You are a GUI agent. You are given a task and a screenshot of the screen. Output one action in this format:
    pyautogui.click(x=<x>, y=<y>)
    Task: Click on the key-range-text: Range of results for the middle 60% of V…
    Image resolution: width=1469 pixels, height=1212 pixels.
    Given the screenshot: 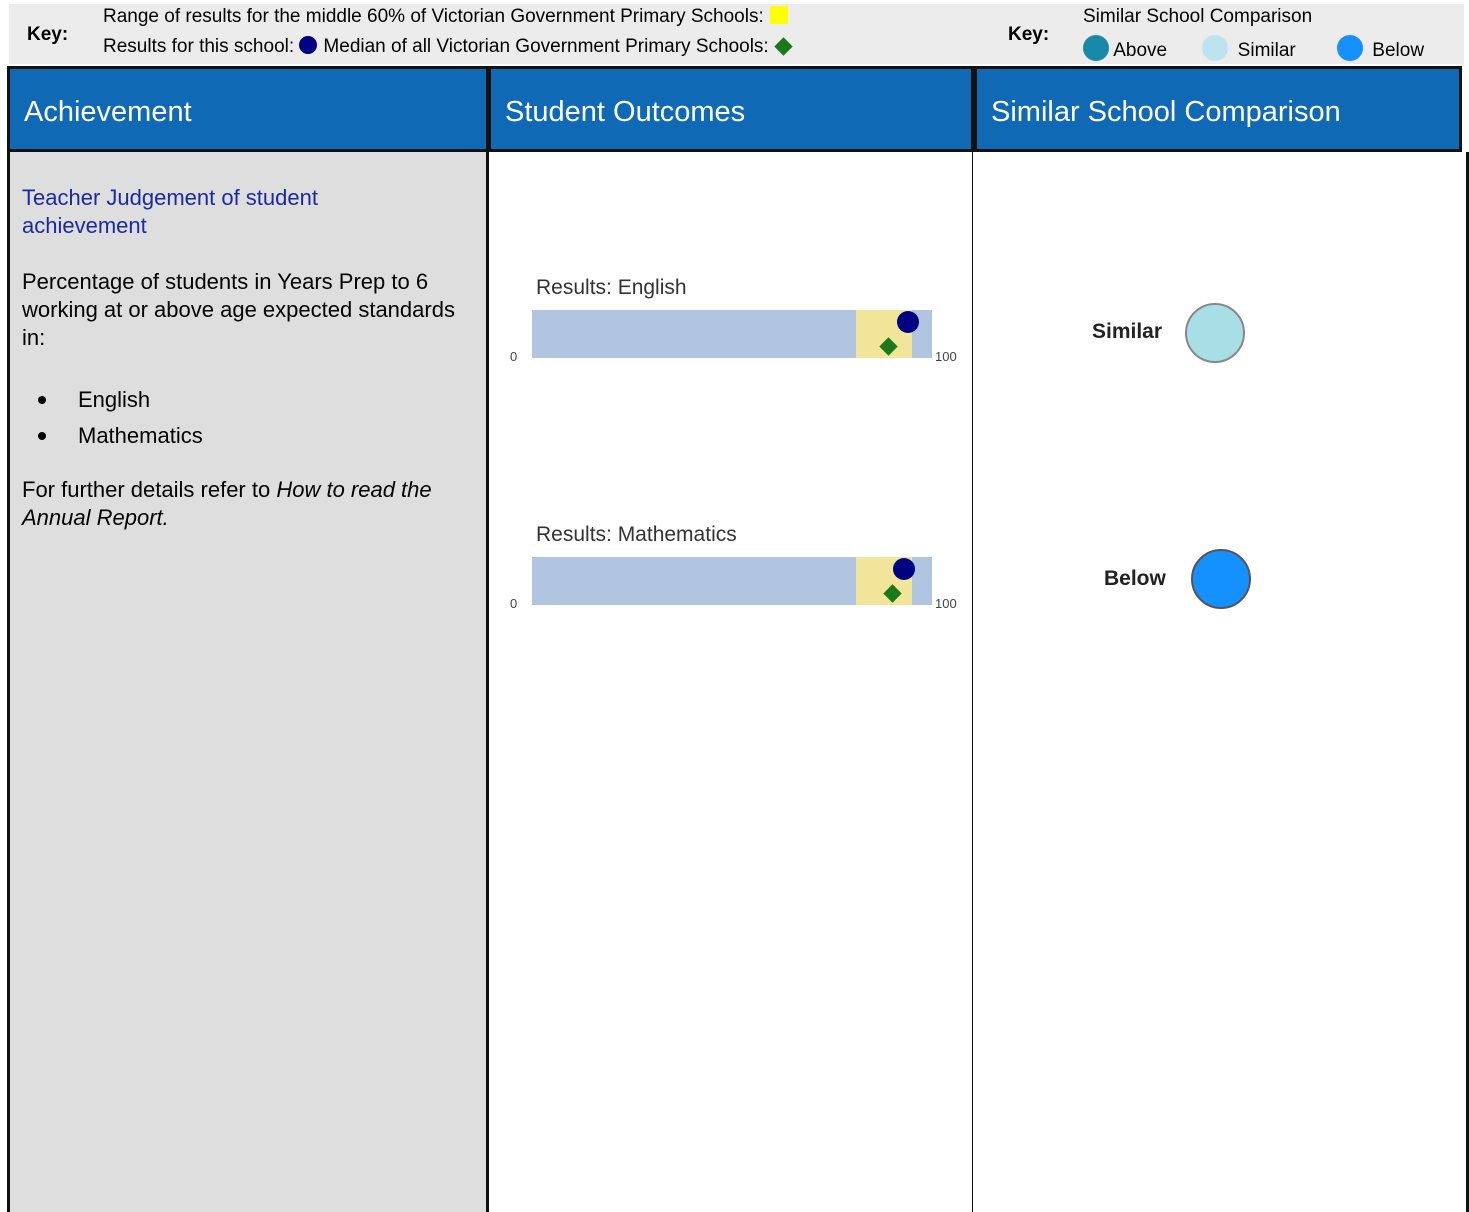 What is the action you would take?
    pyautogui.click(x=445, y=17)
    